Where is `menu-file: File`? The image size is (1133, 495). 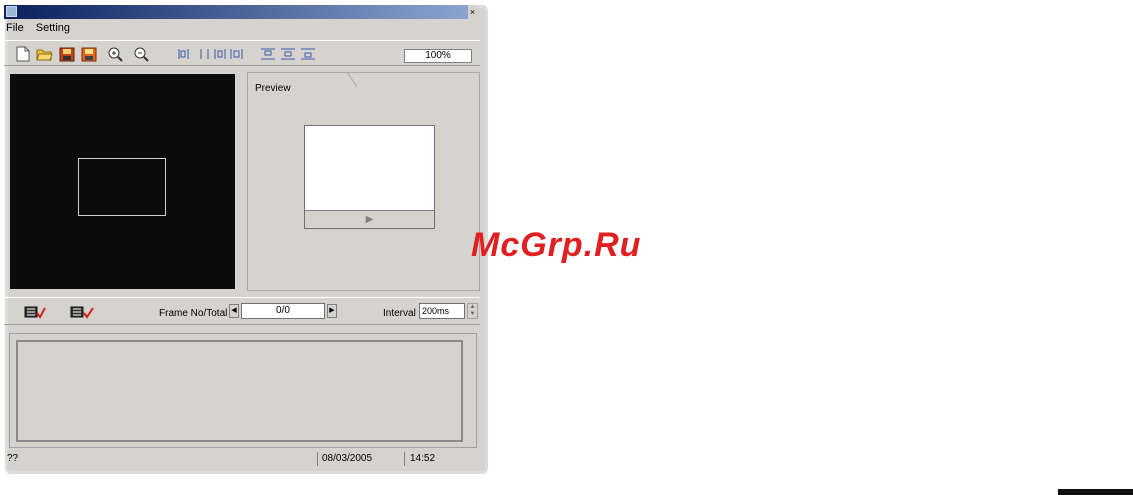
menu-file: File is located at coordinates (15, 28).